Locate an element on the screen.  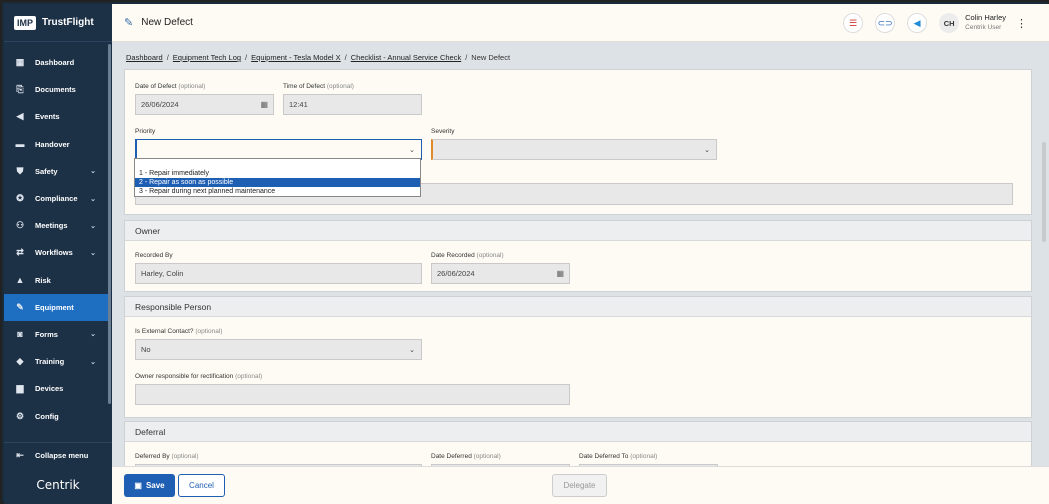
sidebar-item-handover: ▬ Handover is located at coordinates (56, 144).